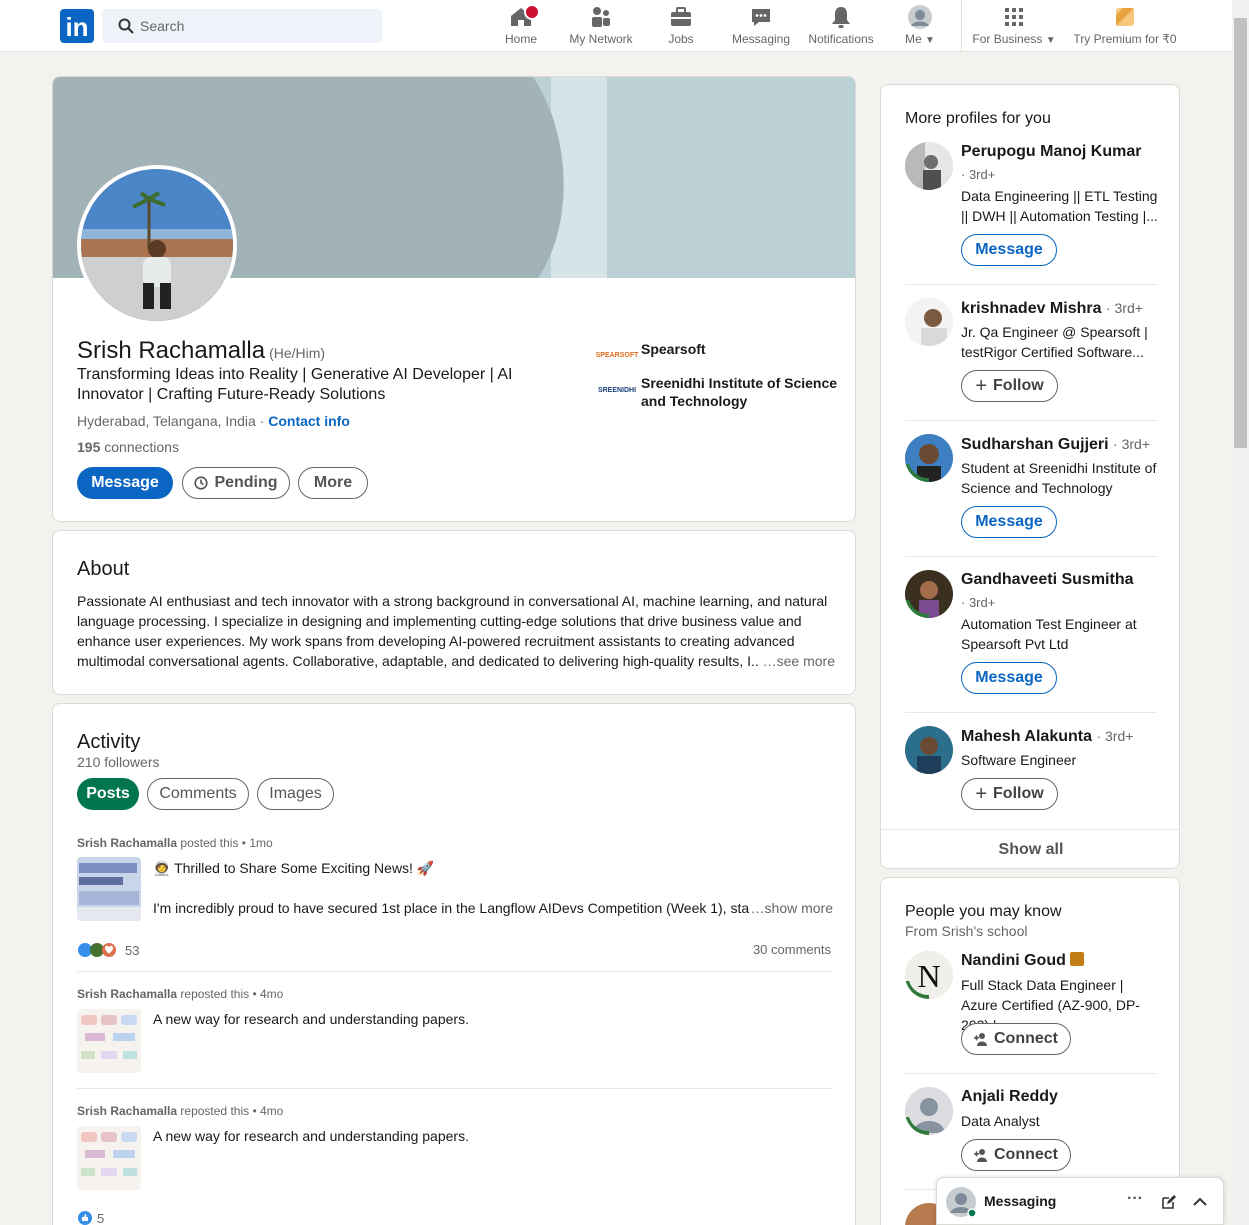 The height and width of the screenshot is (1225, 1249). I want to click on scrollbar-thumb, so click(1240, 233).